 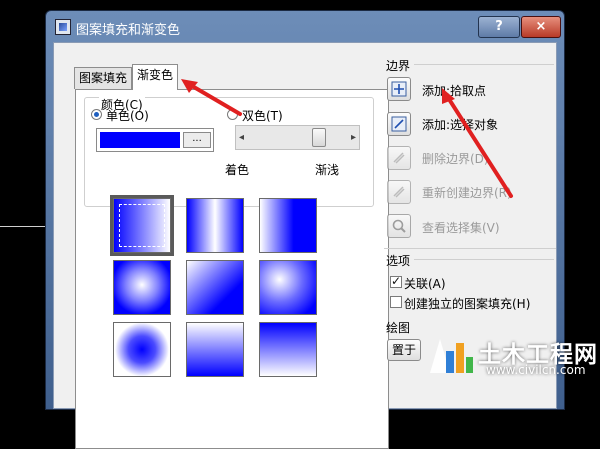 I want to click on gradient-pattern-radial-soft, so click(x=288, y=287).